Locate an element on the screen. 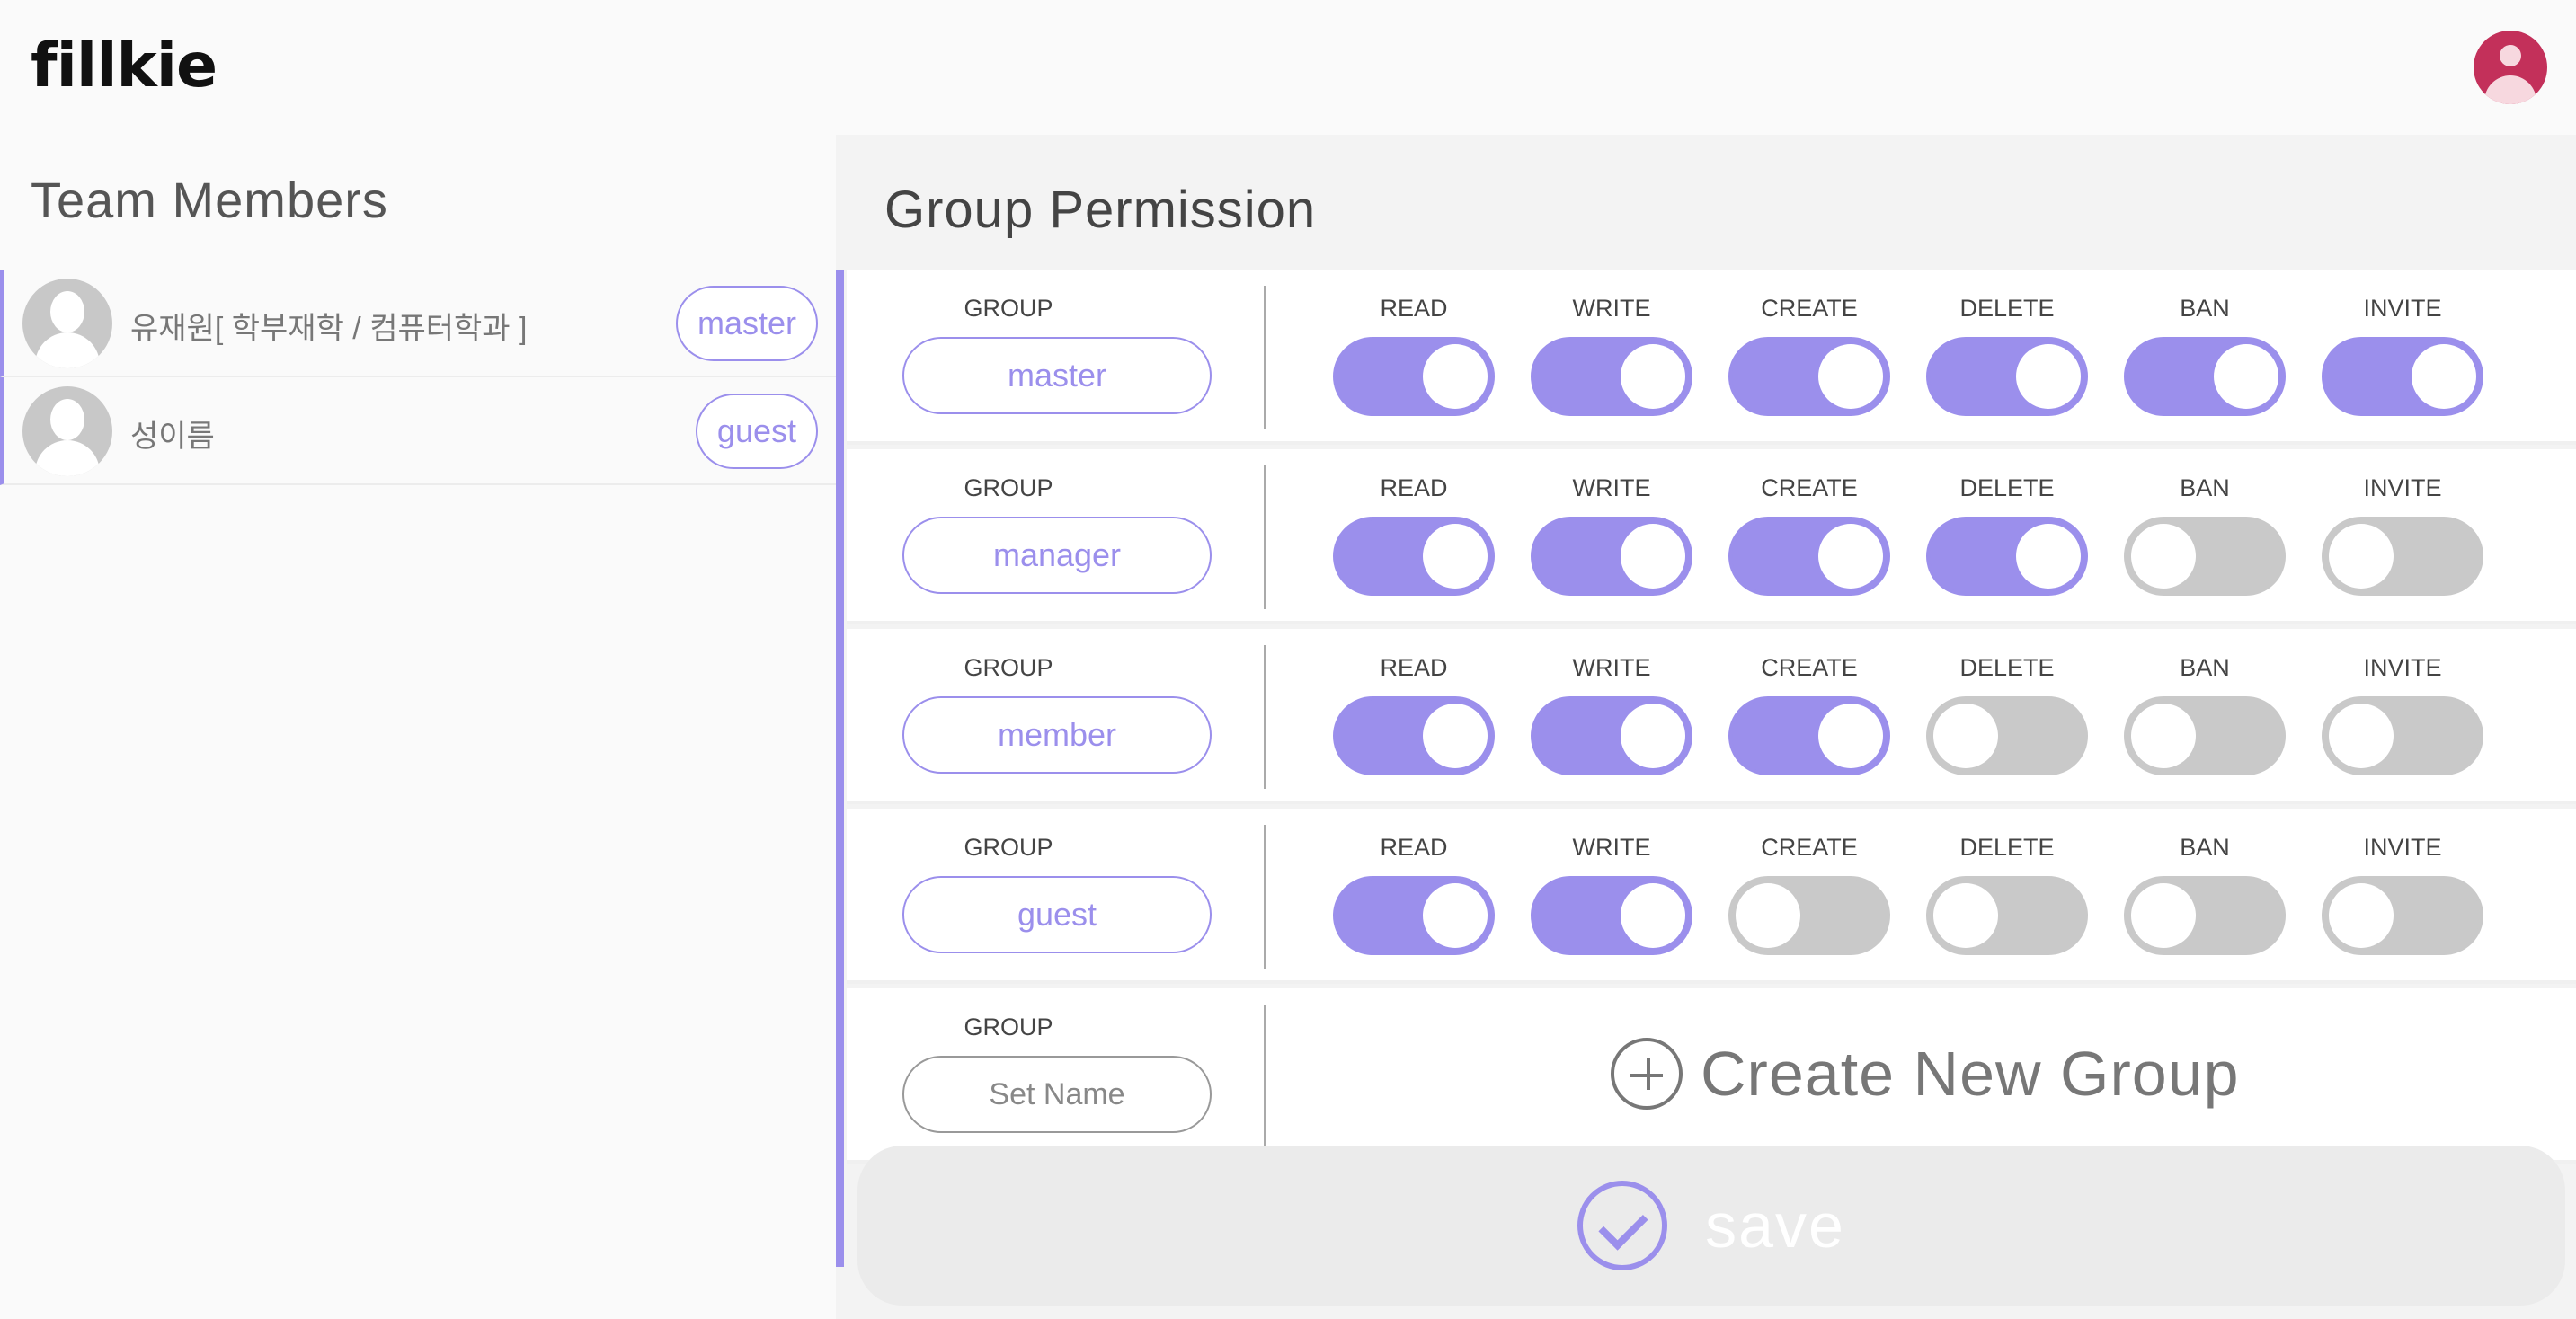 This screenshot has width=2576, height=1319. toggle-guest-invite is located at coordinates (2402, 915).